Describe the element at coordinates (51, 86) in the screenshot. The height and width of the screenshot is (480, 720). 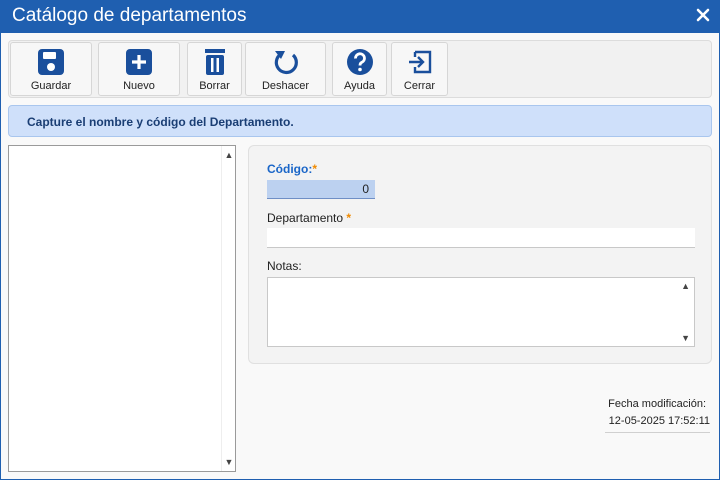
I see `save-button-label: Guardar` at that location.